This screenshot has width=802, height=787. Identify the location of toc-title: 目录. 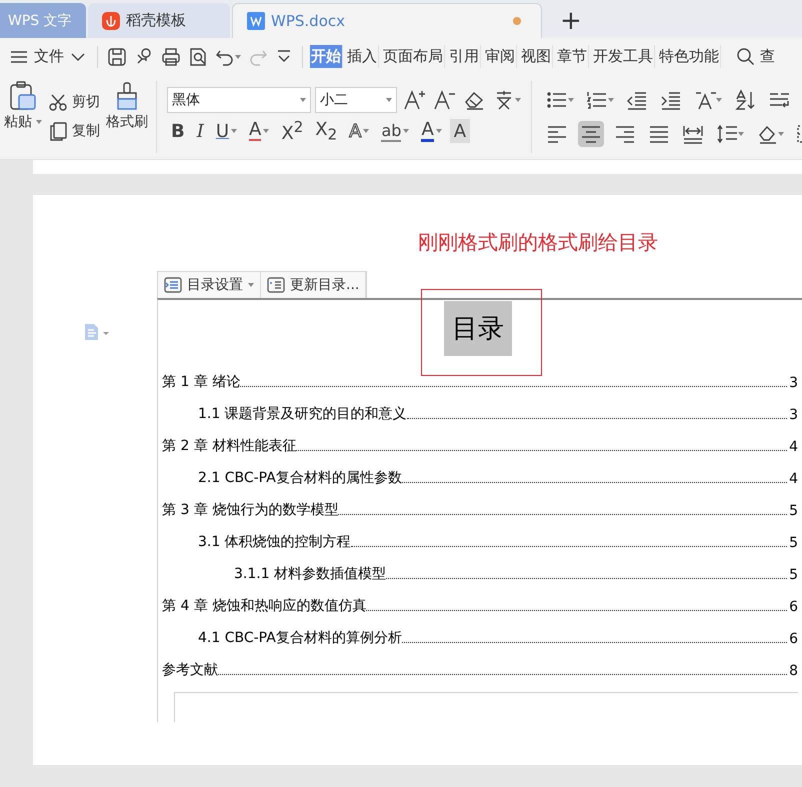
(478, 328).